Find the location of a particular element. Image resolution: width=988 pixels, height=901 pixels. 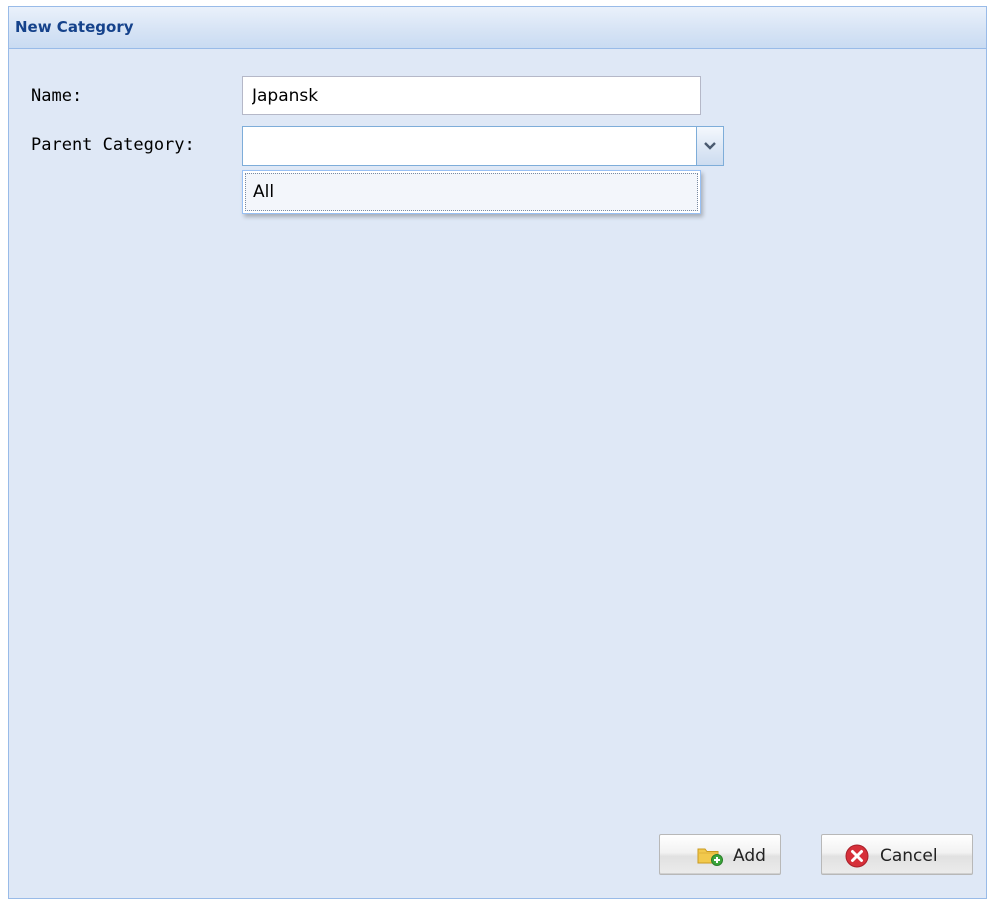

parent-category-option: All is located at coordinates (471, 192).